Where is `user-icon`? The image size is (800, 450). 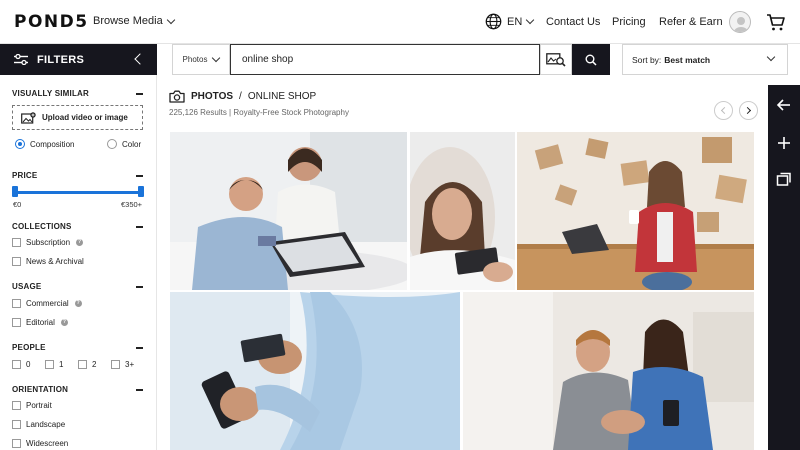
user-icon is located at coordinates (741, 24).